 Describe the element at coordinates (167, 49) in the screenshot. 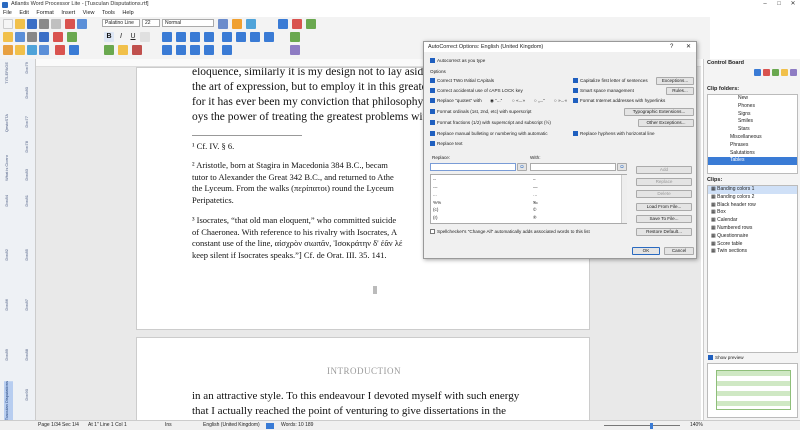

I see `columns-icon` at that location.